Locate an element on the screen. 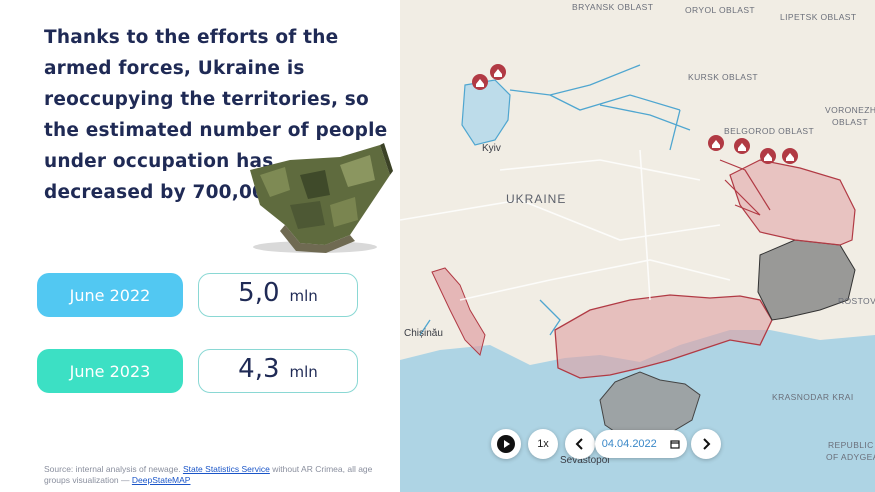 This screenshot has width=875, height=492. chevron-right-icon is located at coordinates (707, 444).